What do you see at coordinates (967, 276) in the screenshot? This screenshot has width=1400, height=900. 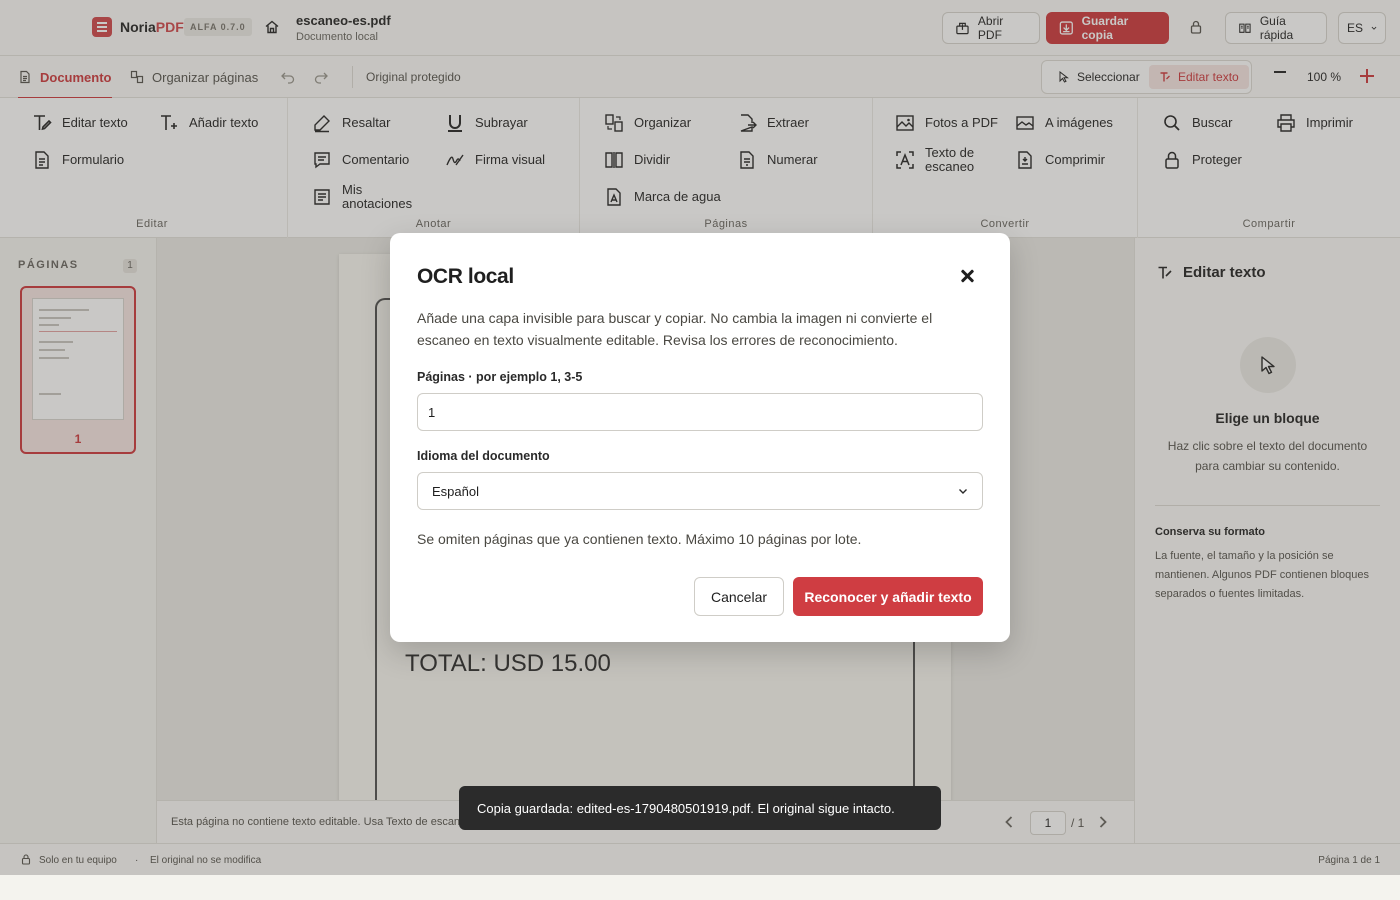 I see `close-icon` at bounding box center [967, 276].